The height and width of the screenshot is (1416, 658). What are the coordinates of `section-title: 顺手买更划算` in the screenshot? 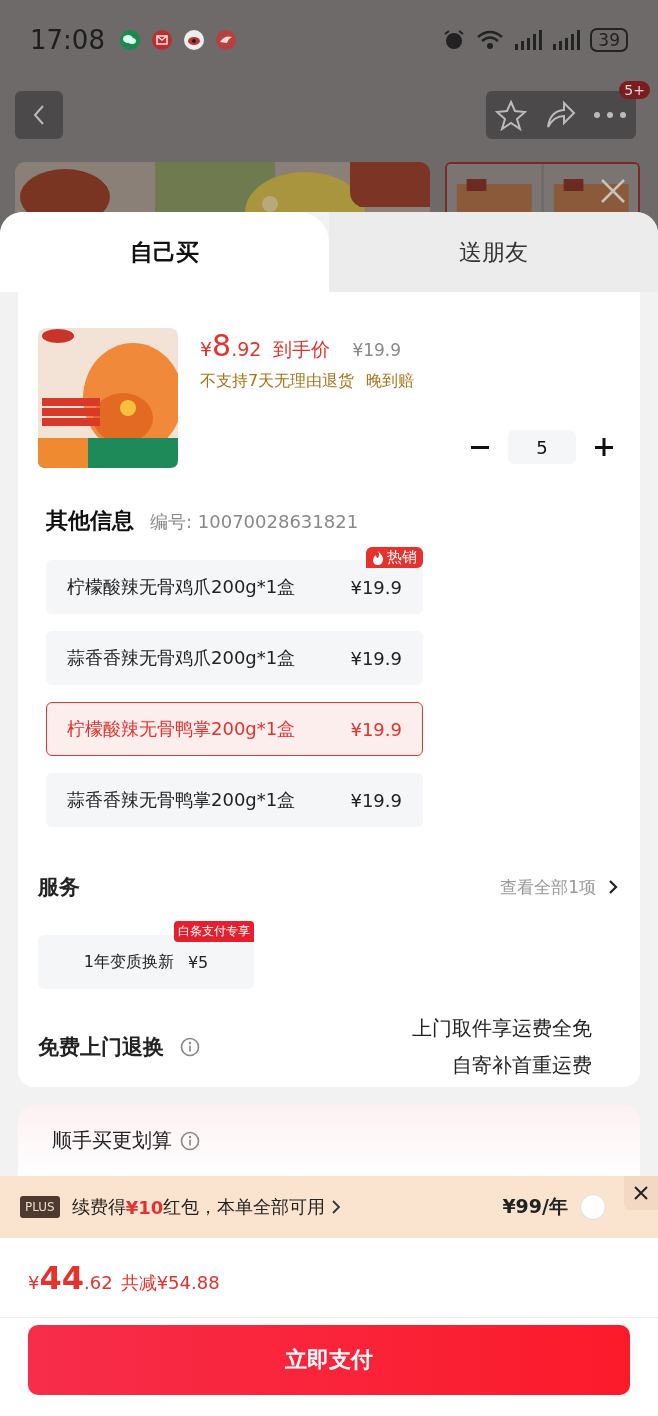 It's located at (112, 1140).